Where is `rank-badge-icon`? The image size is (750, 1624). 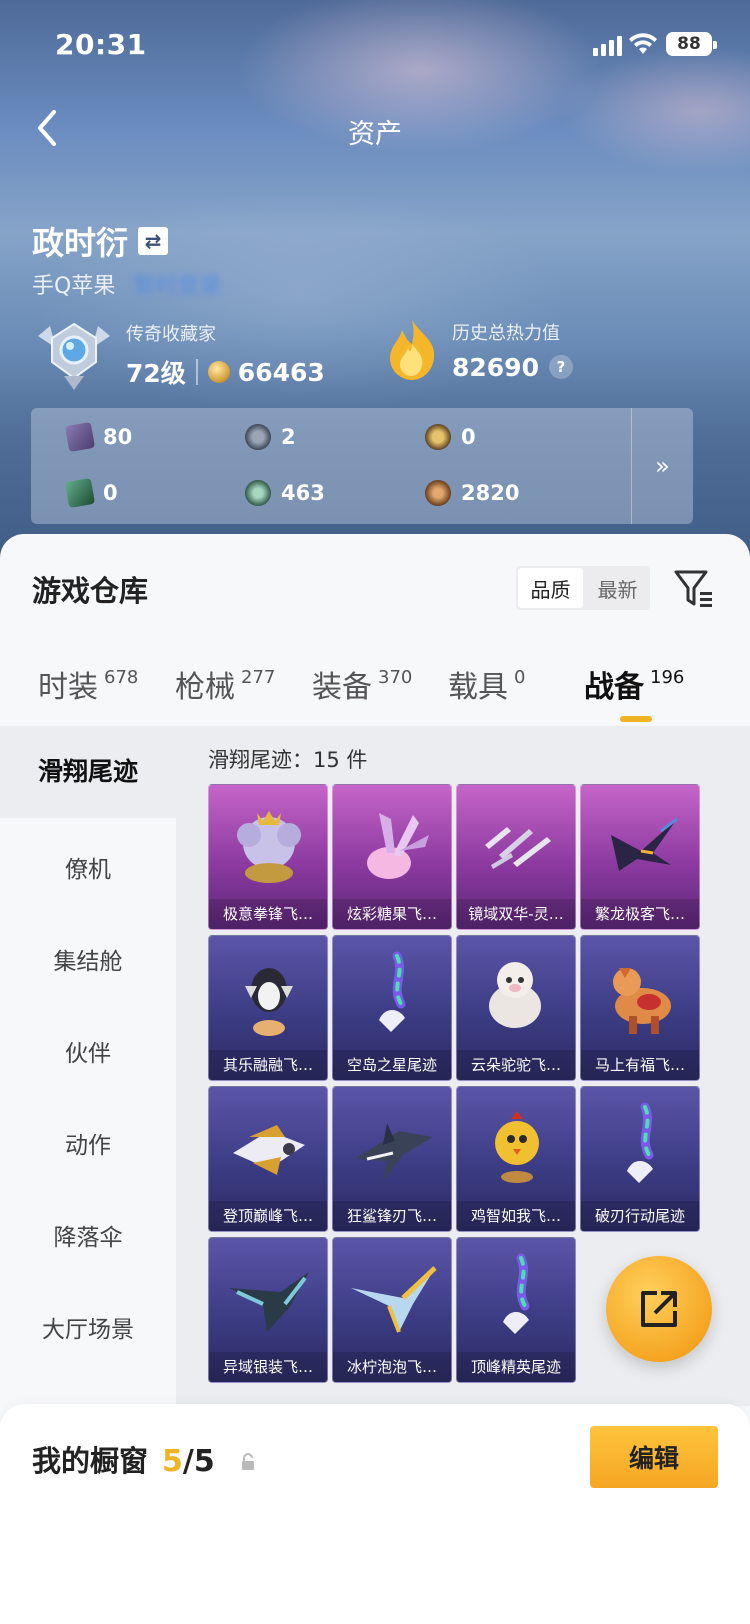 rank-badge-icon is located at coordinates (74, 356).